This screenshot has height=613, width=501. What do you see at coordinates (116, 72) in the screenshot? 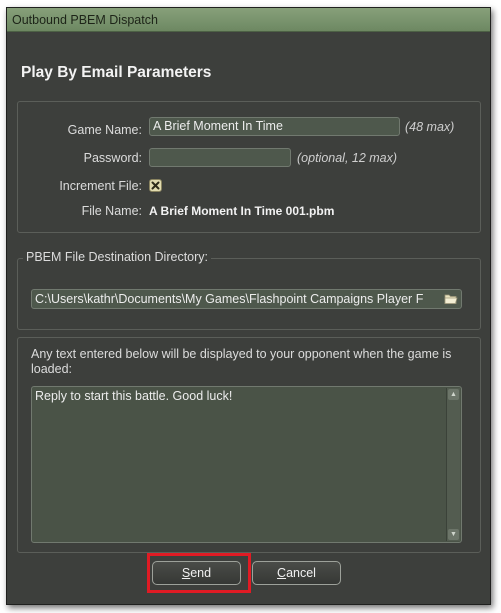
I see `page-title: Play By Email Parameters` at bounding box center [116, 72].